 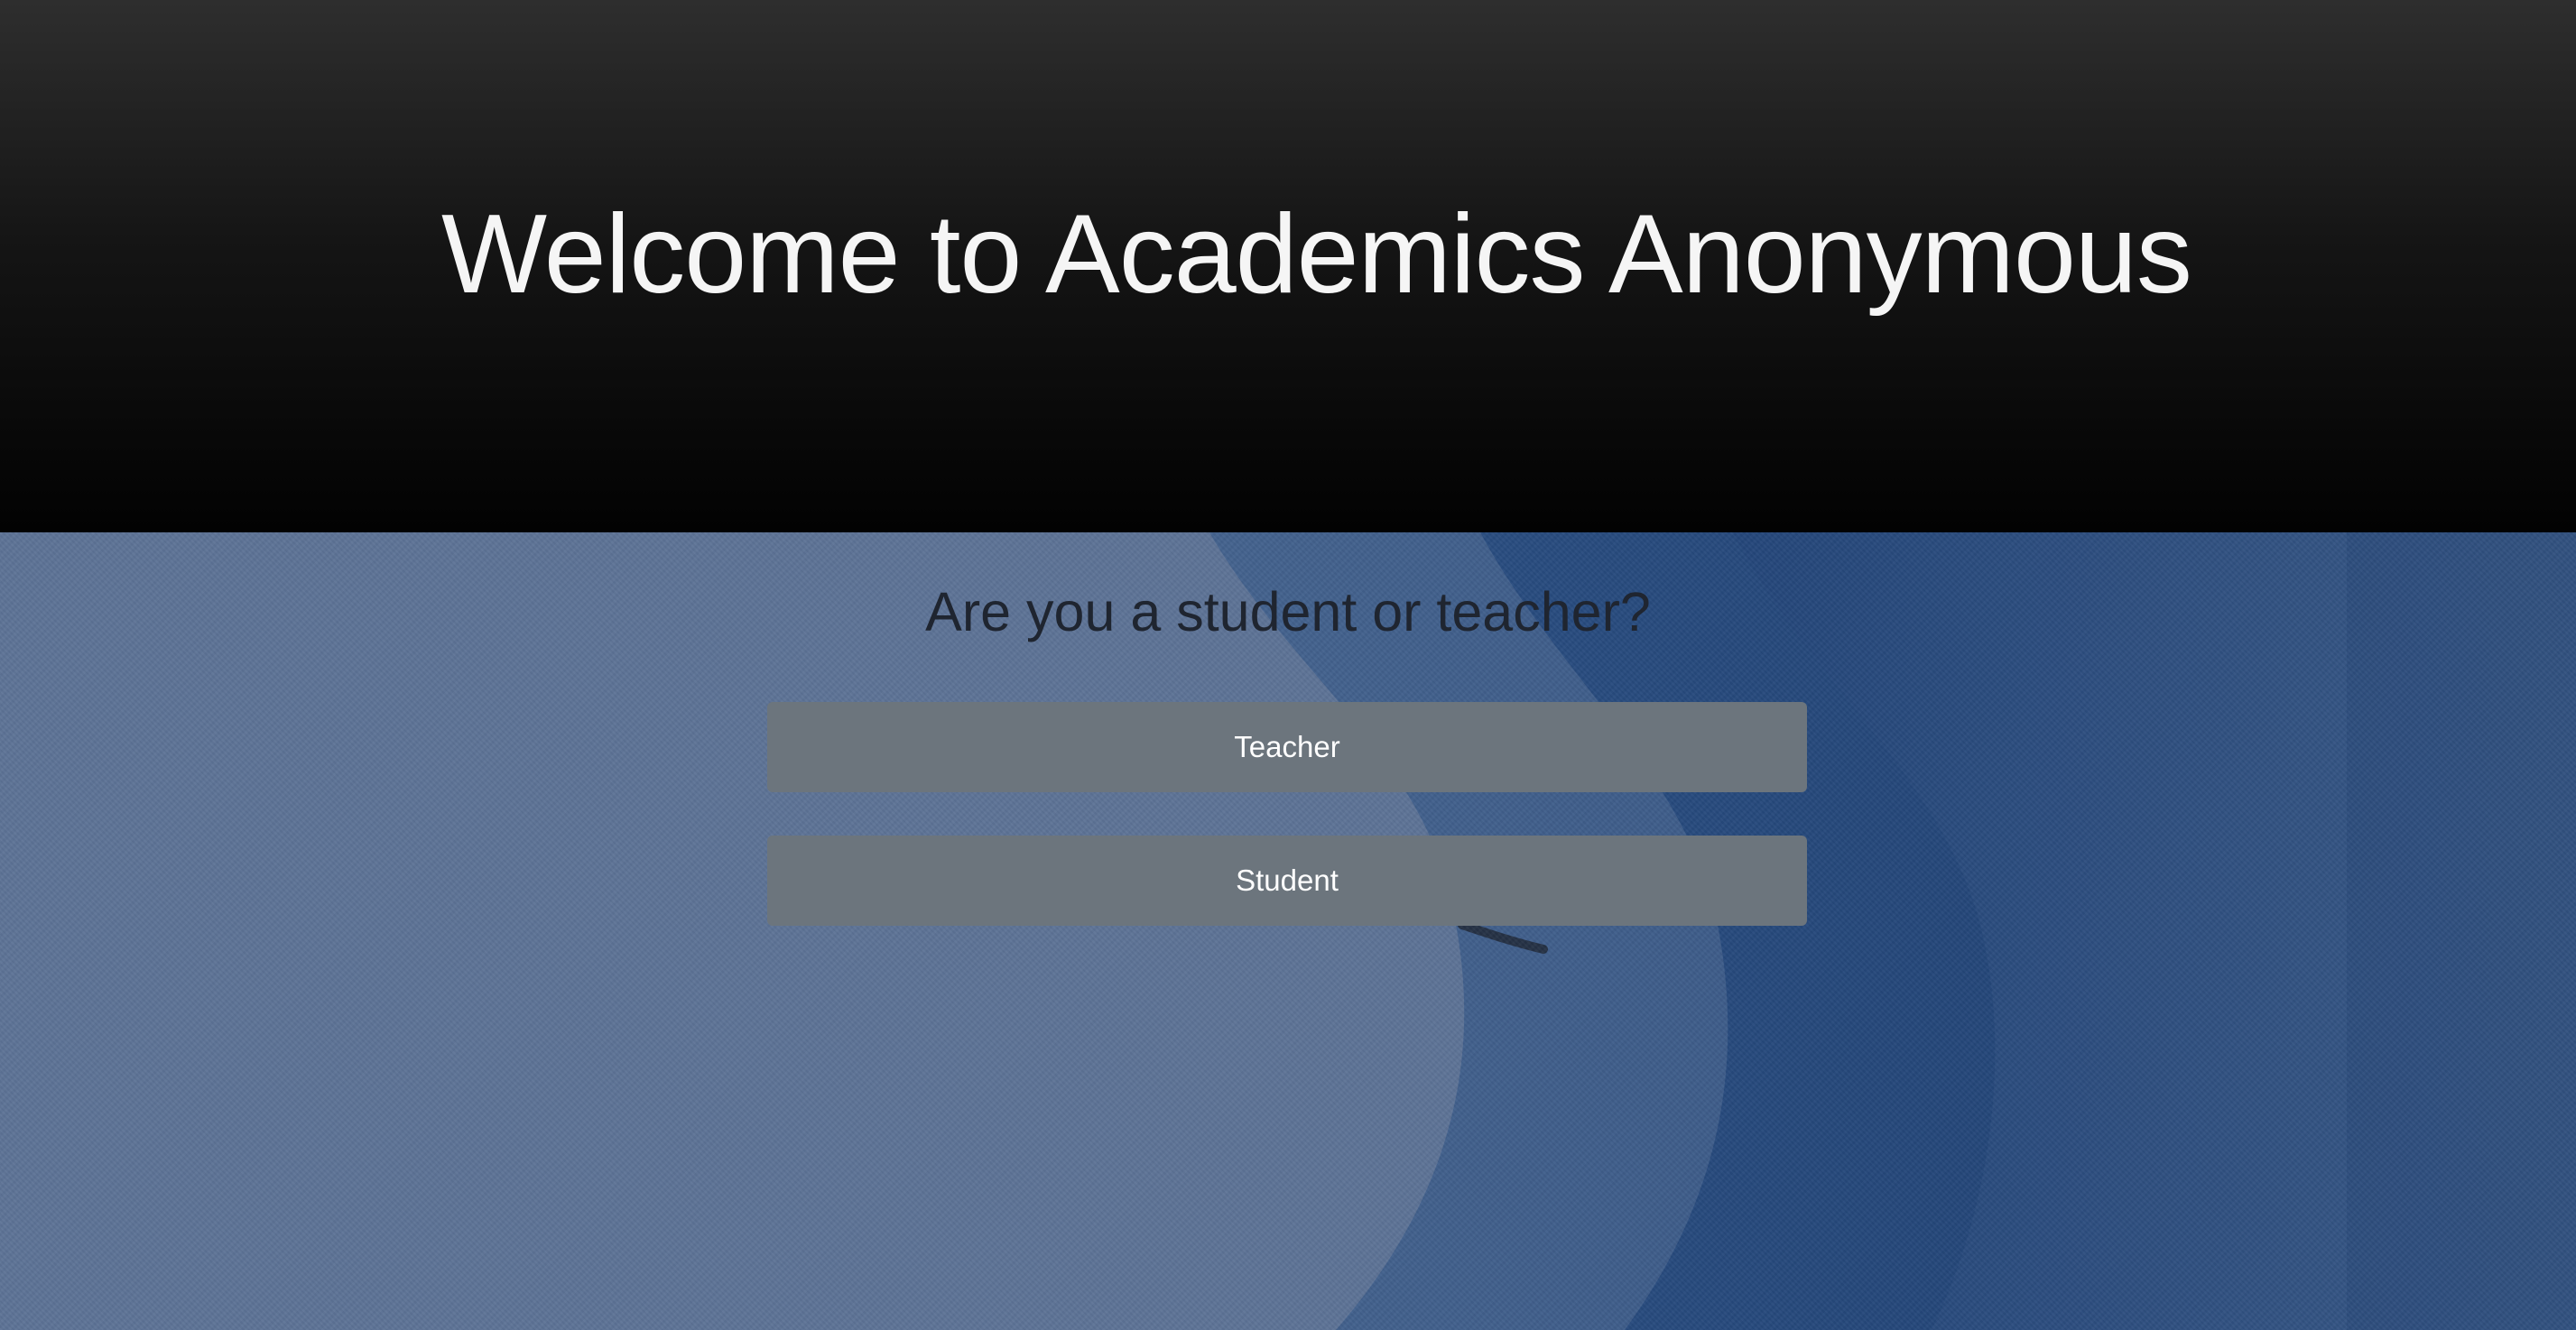 What do you see at coordinates (1287, 747) in the screenshot?
I see `teacher-button: Teacher` at bounding box center [1287, 747].